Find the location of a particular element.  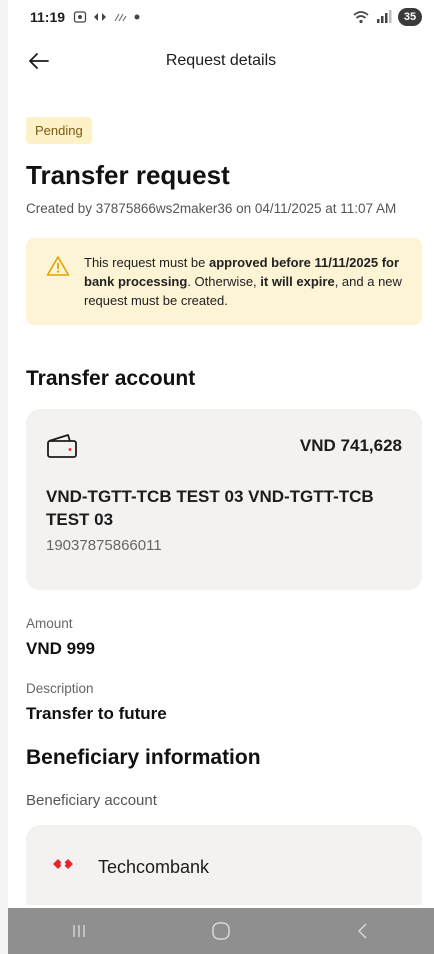

system-back-button is located at coordinates (363, 931).